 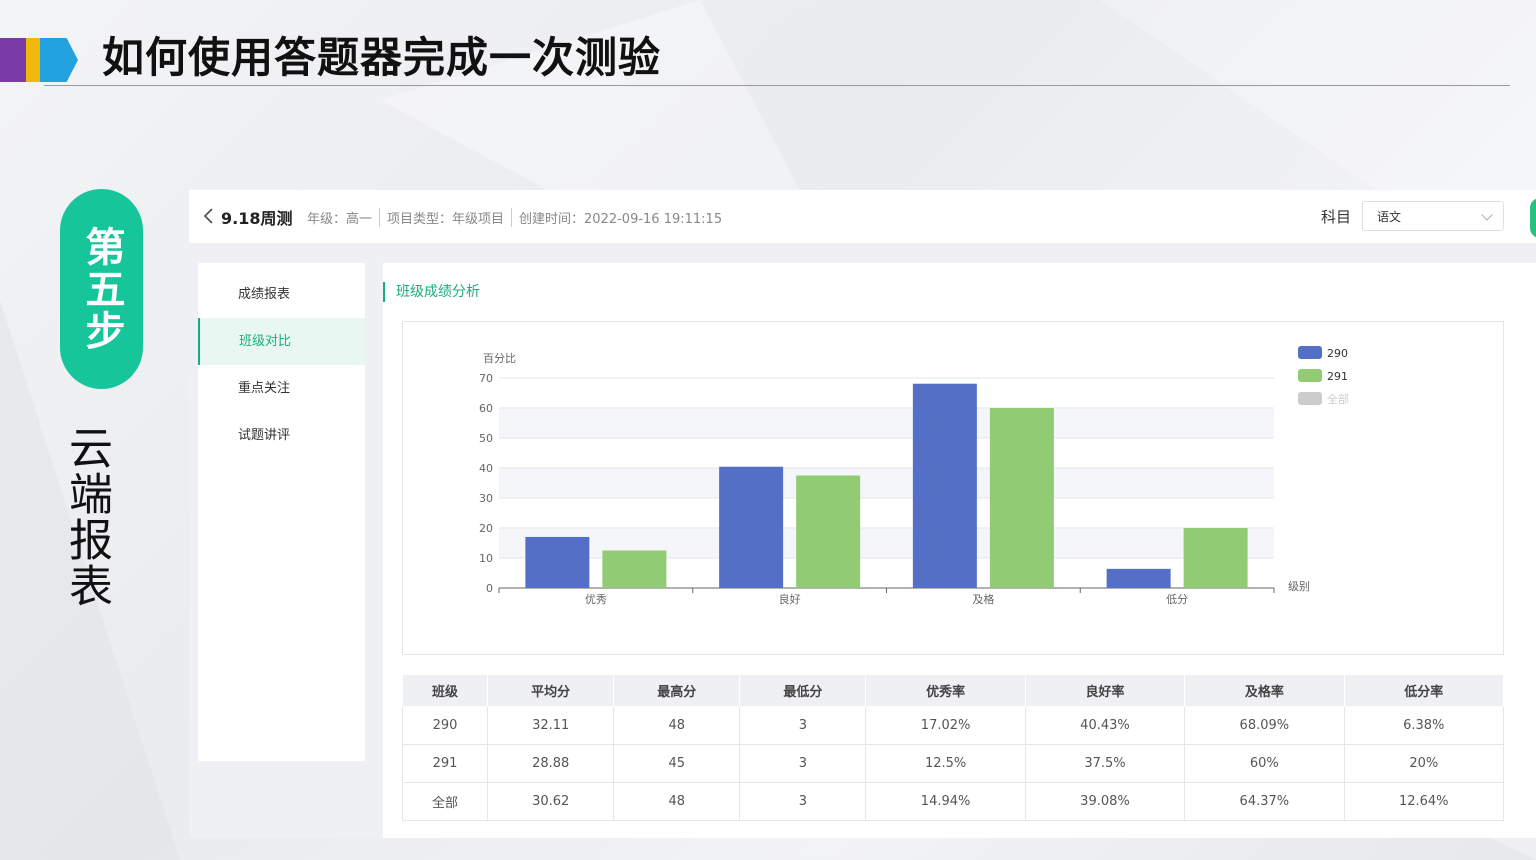 What do you see at coordinates (1215, 558) in the screenshot?
I see `bar-291-低分` at bounding box center [1215, 558].